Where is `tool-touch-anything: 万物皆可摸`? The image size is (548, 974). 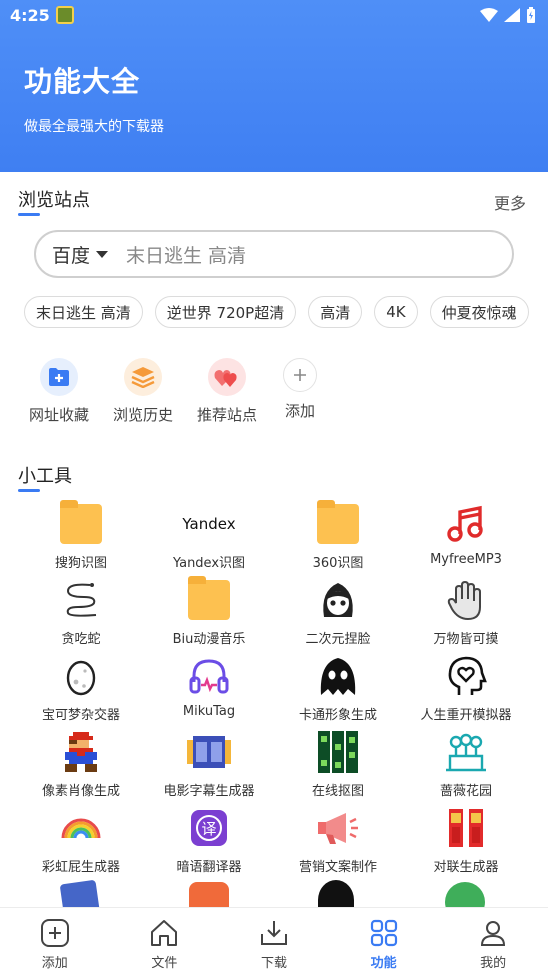 tool-touch-anything: 万物皆可摸 is located at coordinates (466, 612).